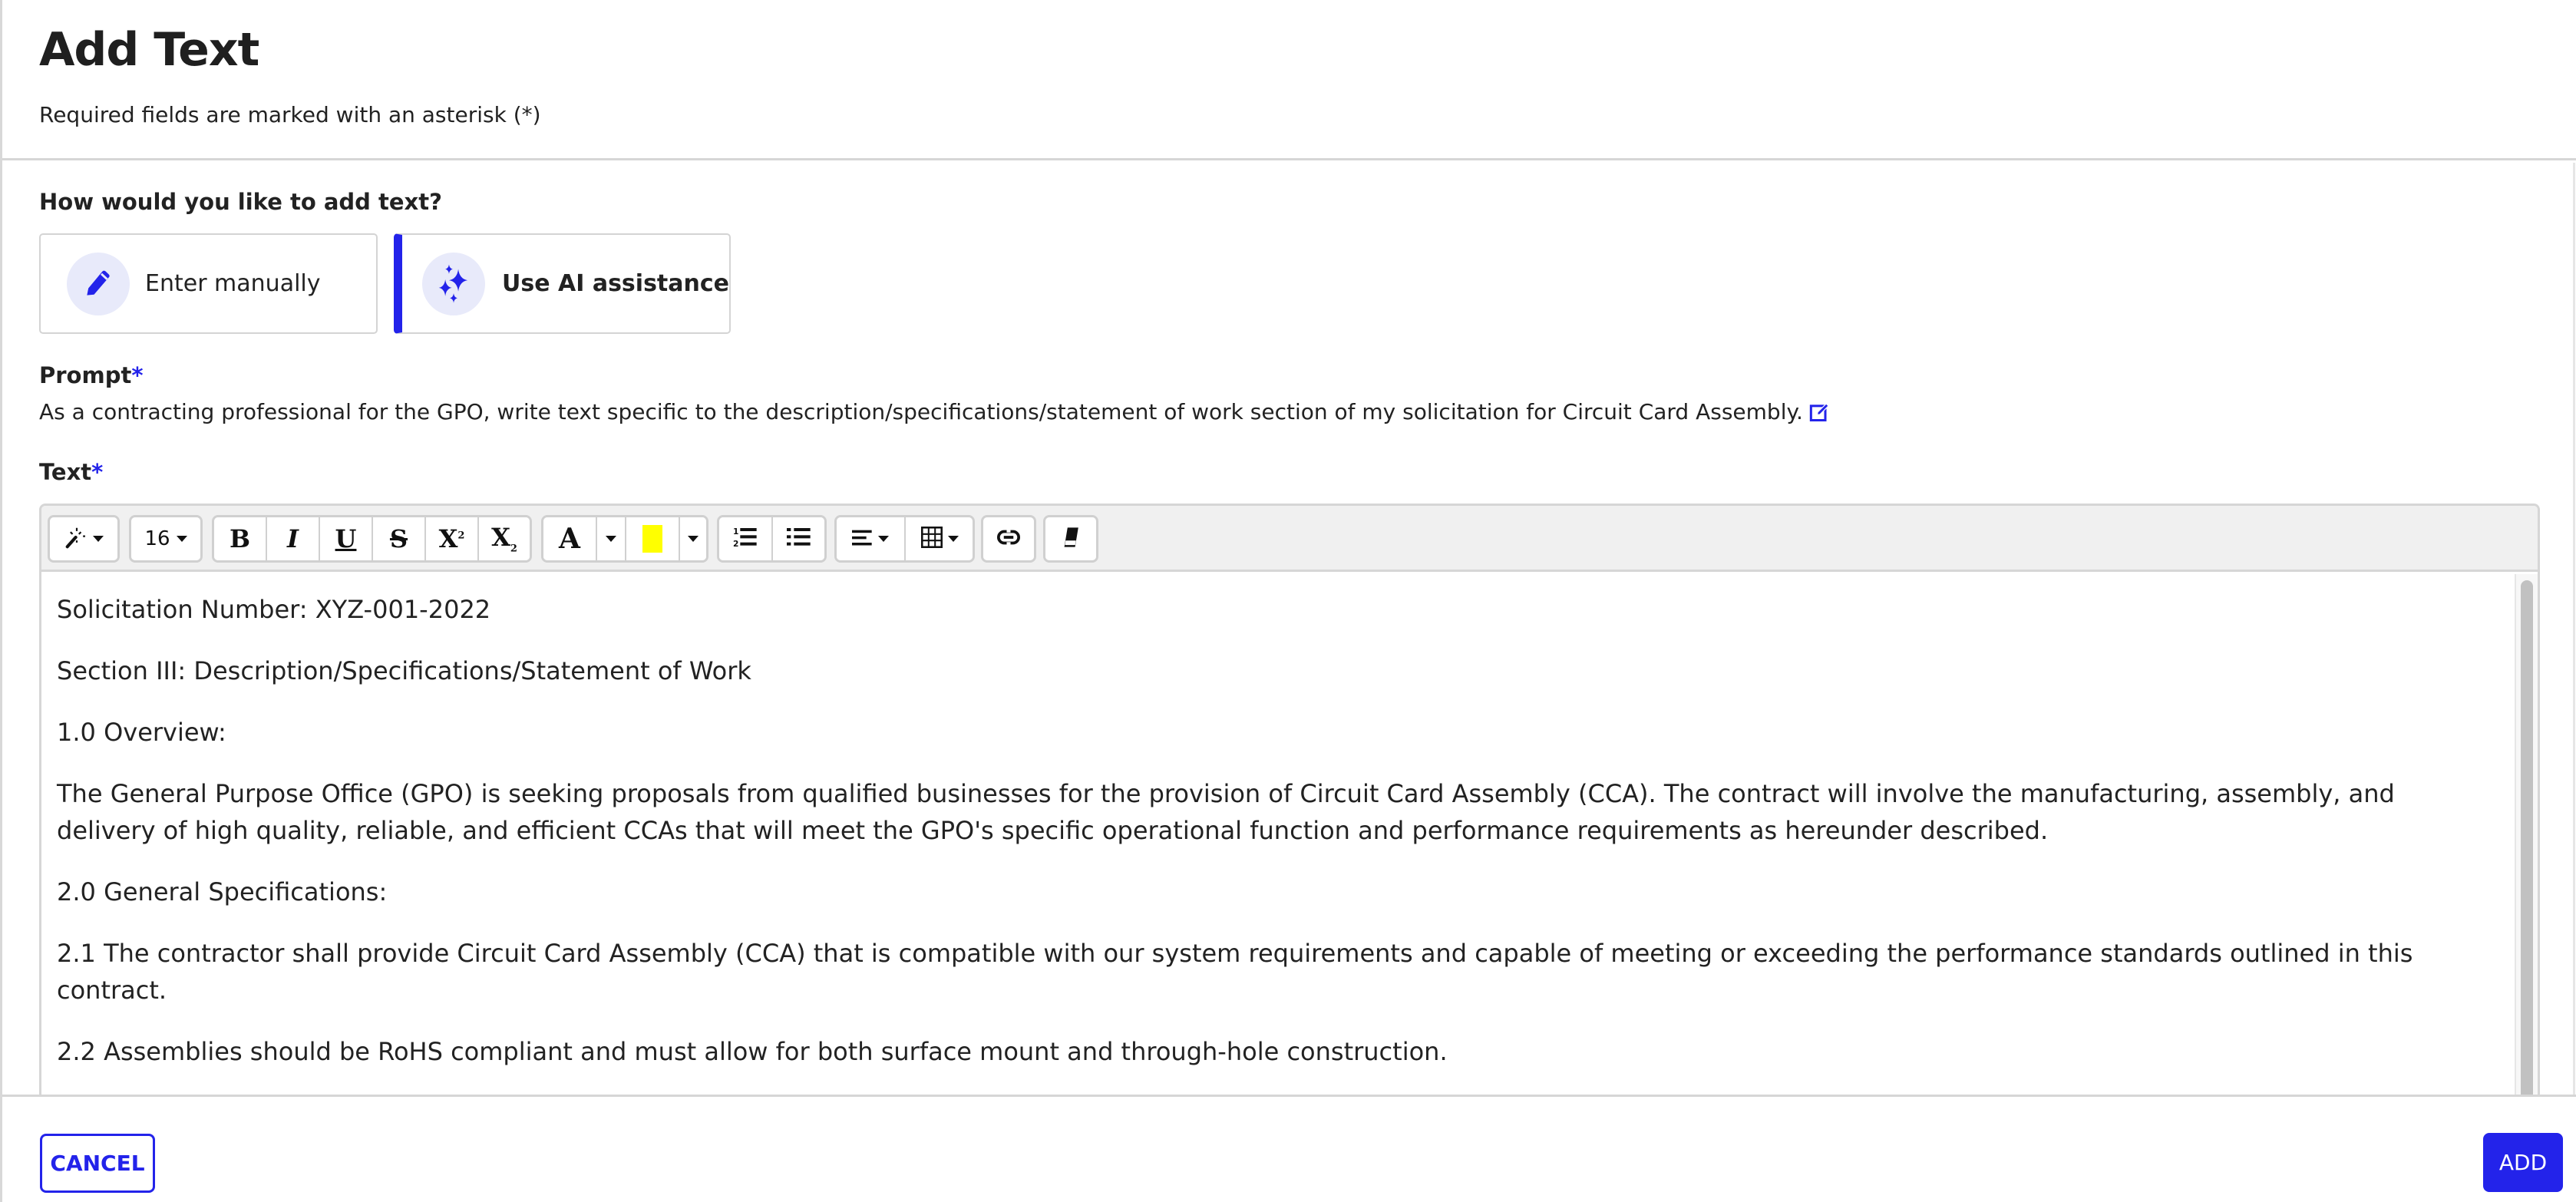 This screenshot has height=1202, width=2576. What do you see at coordinates (500, 538) in the screenshot?
I see `subscript-glyph: X` at bounding box center [500, 538].